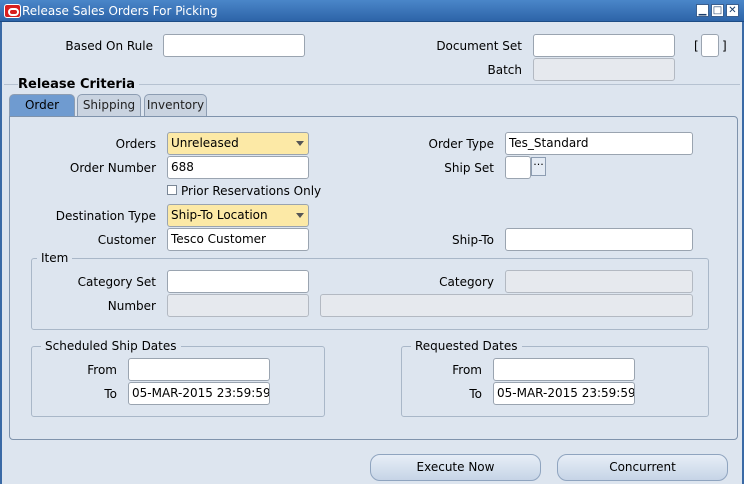 The height and width of the screenshot is (484, 744). I want to click on order-type-field: Tes_Standard, so click(599, 143).